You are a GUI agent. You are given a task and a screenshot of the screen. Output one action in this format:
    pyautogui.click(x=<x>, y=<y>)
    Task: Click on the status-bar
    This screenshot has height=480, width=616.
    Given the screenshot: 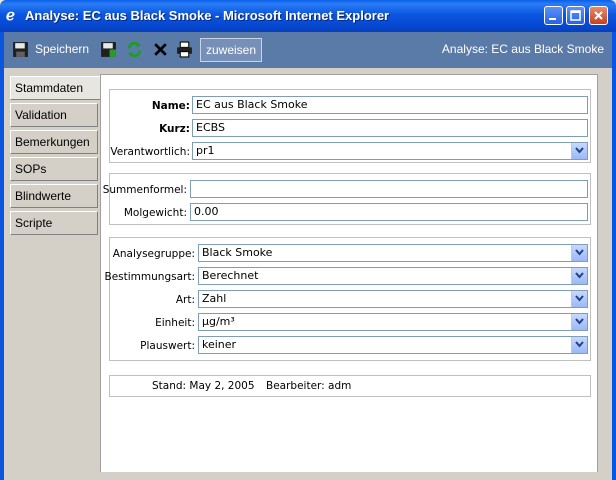 What is the action you would take?
    pyautogui.click(x=308, y=476)
    